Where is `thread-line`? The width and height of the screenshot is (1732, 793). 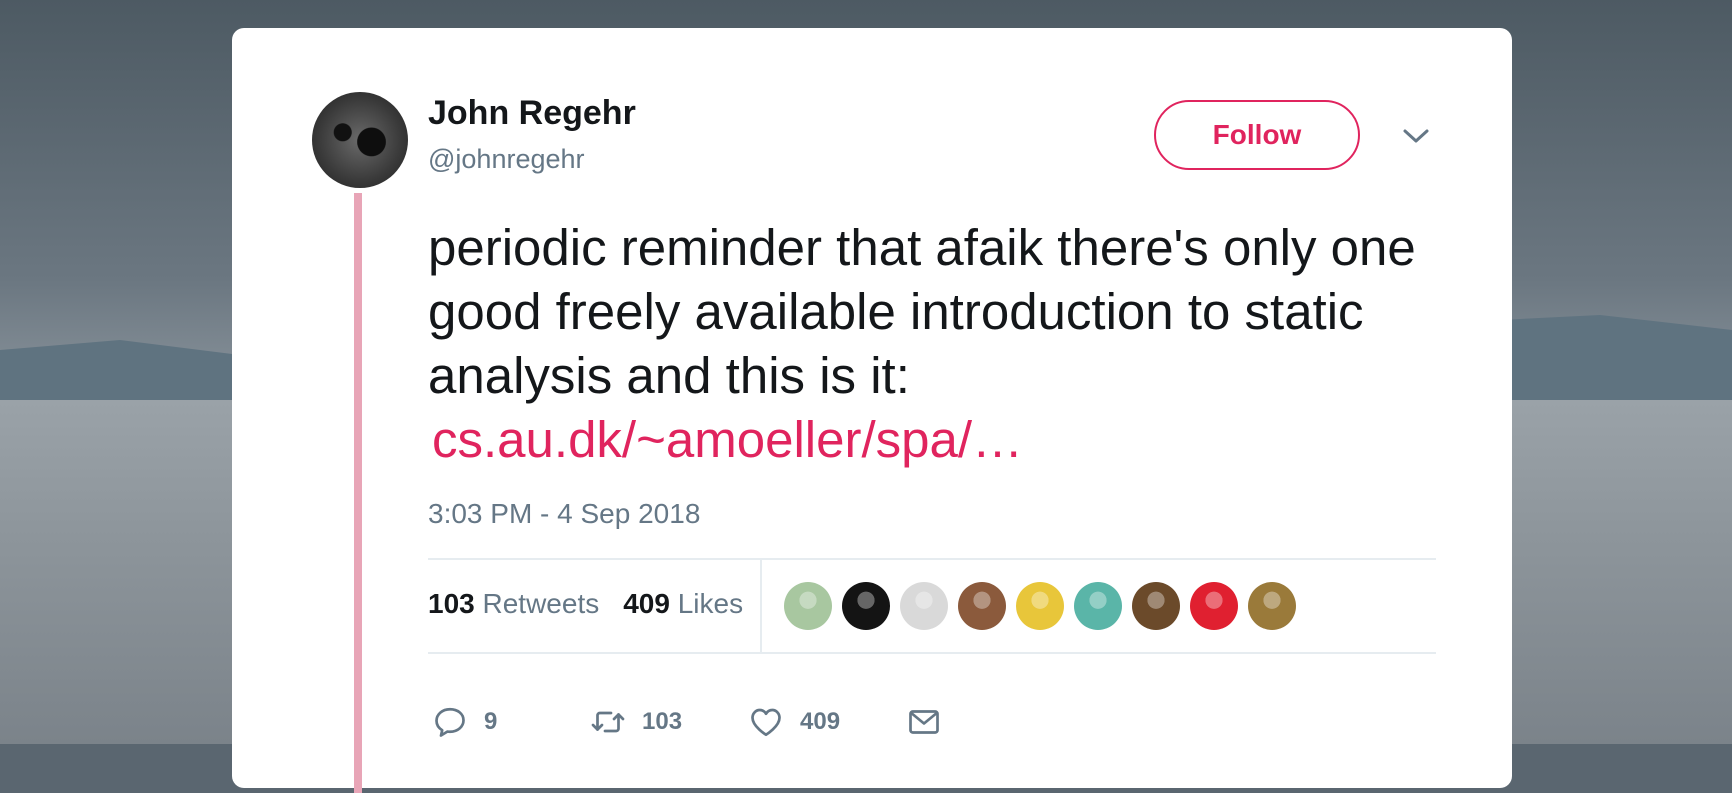 thread-line is located at coordinates (358, 493).